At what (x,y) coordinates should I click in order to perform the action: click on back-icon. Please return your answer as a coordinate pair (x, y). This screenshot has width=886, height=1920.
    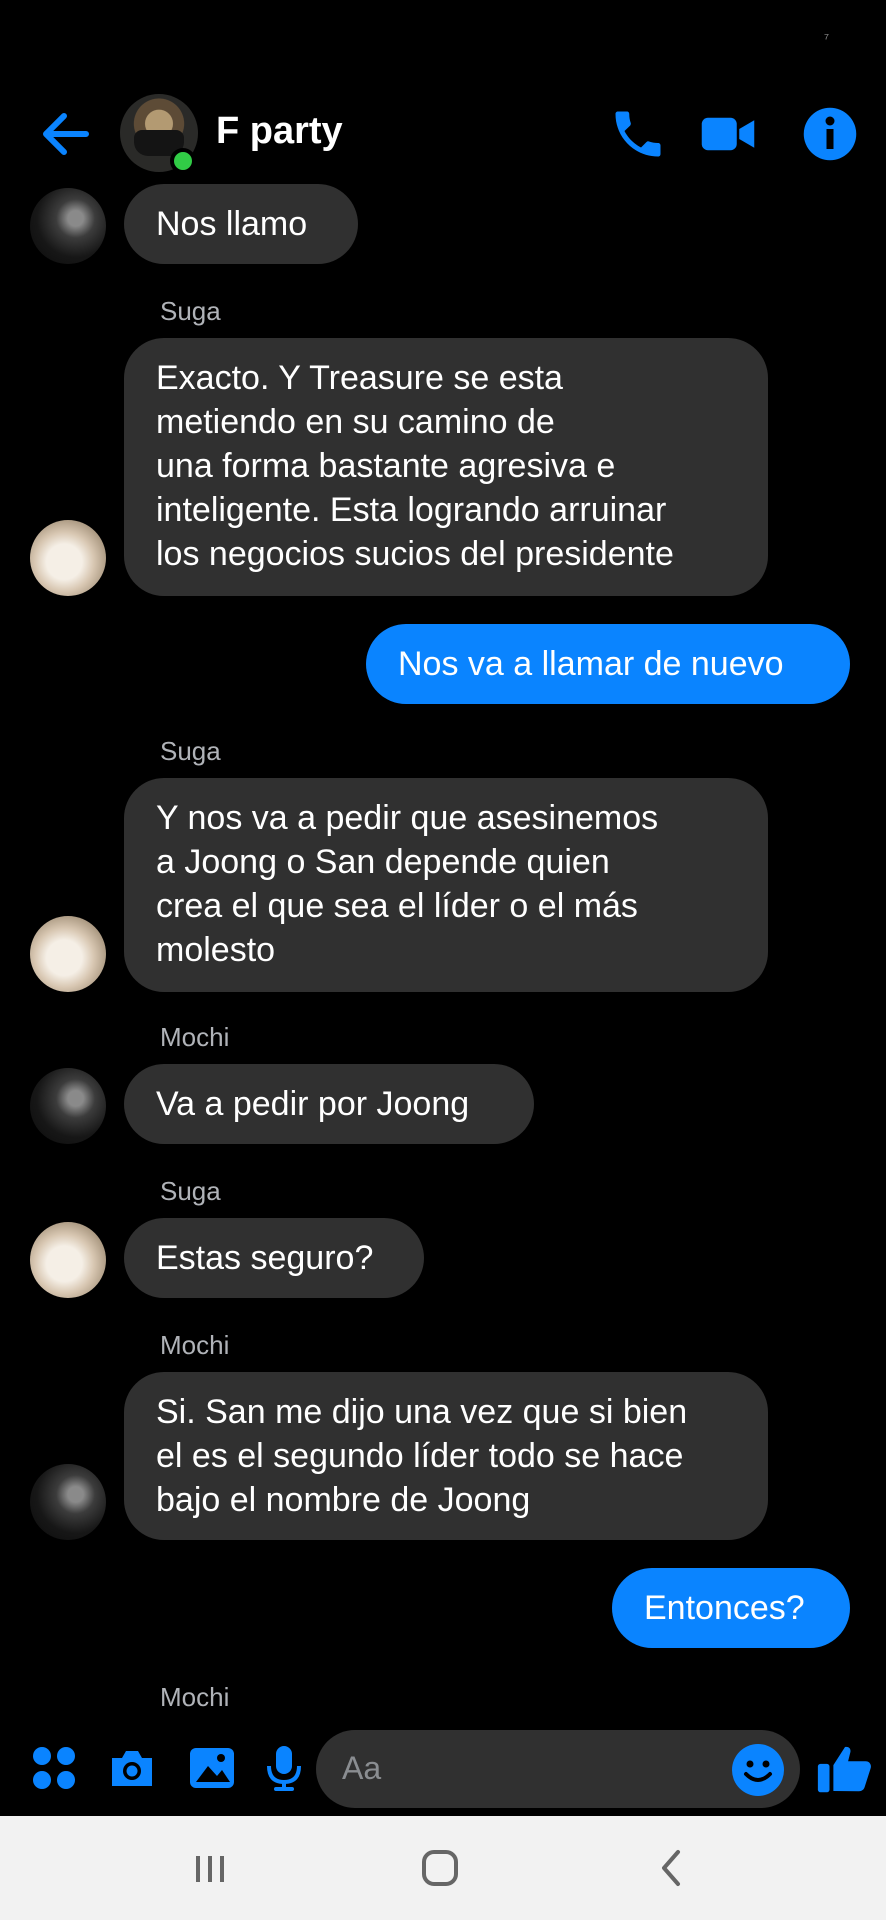
    Looking at the image, I should click on (671, 1868).